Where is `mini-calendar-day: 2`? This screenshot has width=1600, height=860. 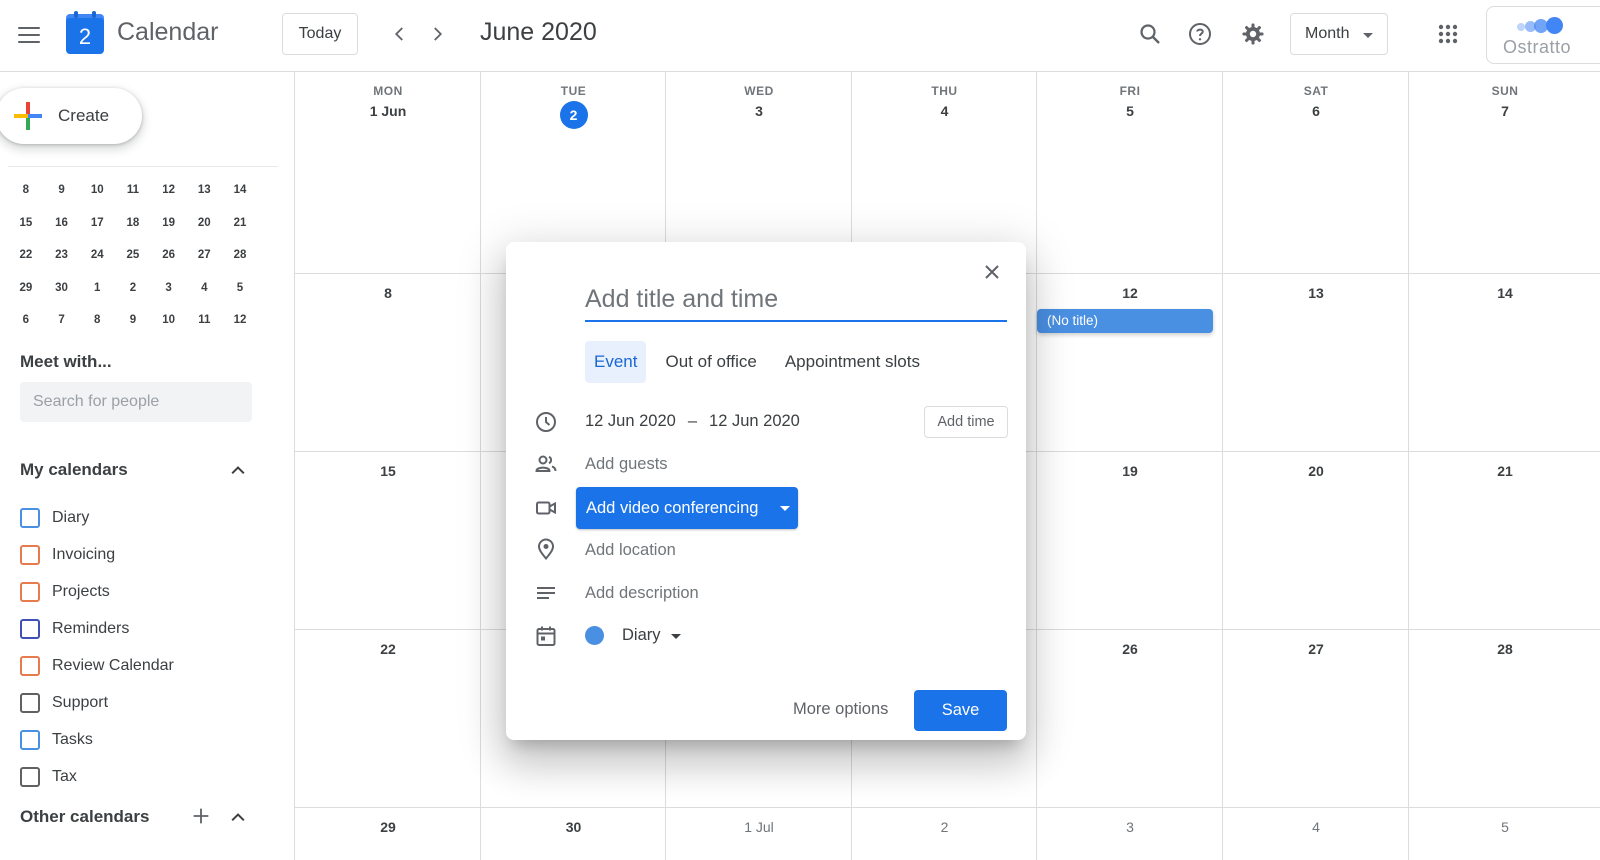
mini-calendar-day: 2 is located at coordinates (133, 288).